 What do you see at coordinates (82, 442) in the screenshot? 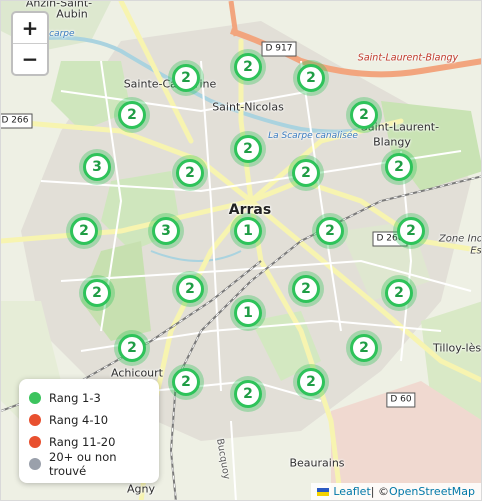
I see `legend-label: Rang 11-20` at bounding box center [82, 442].